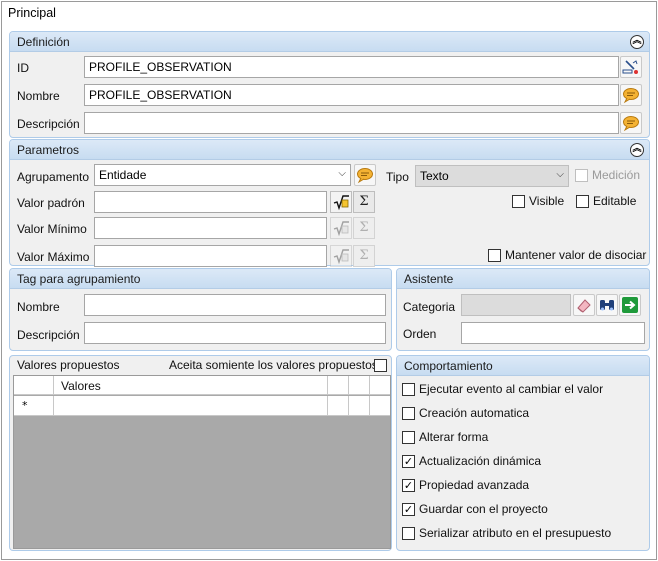 Image resolution: width=658 pixels, height=561 pixels. What do you see at coordinates (68, 365) in the screenshot?
I see `valores-title: Valores propuestos` at bounding box center [68, 365].